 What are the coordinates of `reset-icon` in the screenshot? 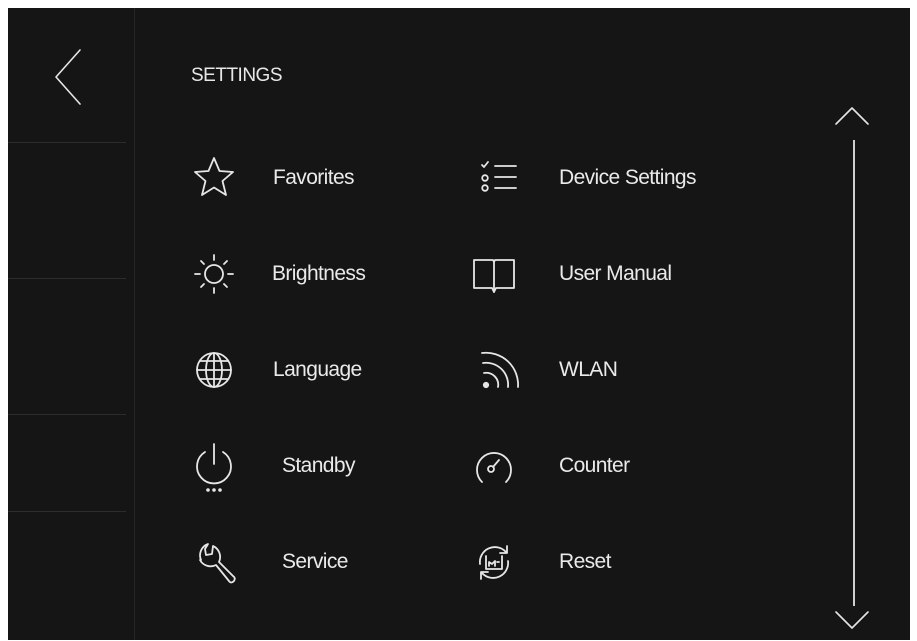 It's located at (494, 562).